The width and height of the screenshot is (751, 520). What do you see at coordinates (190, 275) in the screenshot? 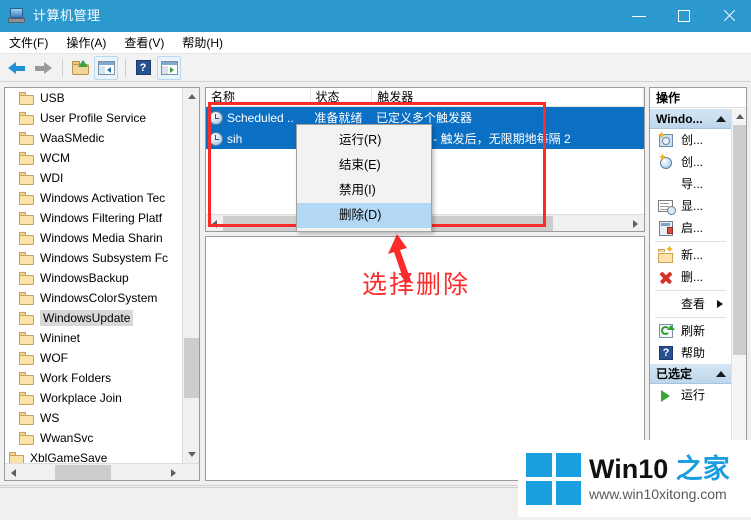
I see `tree-vertical-scrollbar` at bounding box center [190, 275].